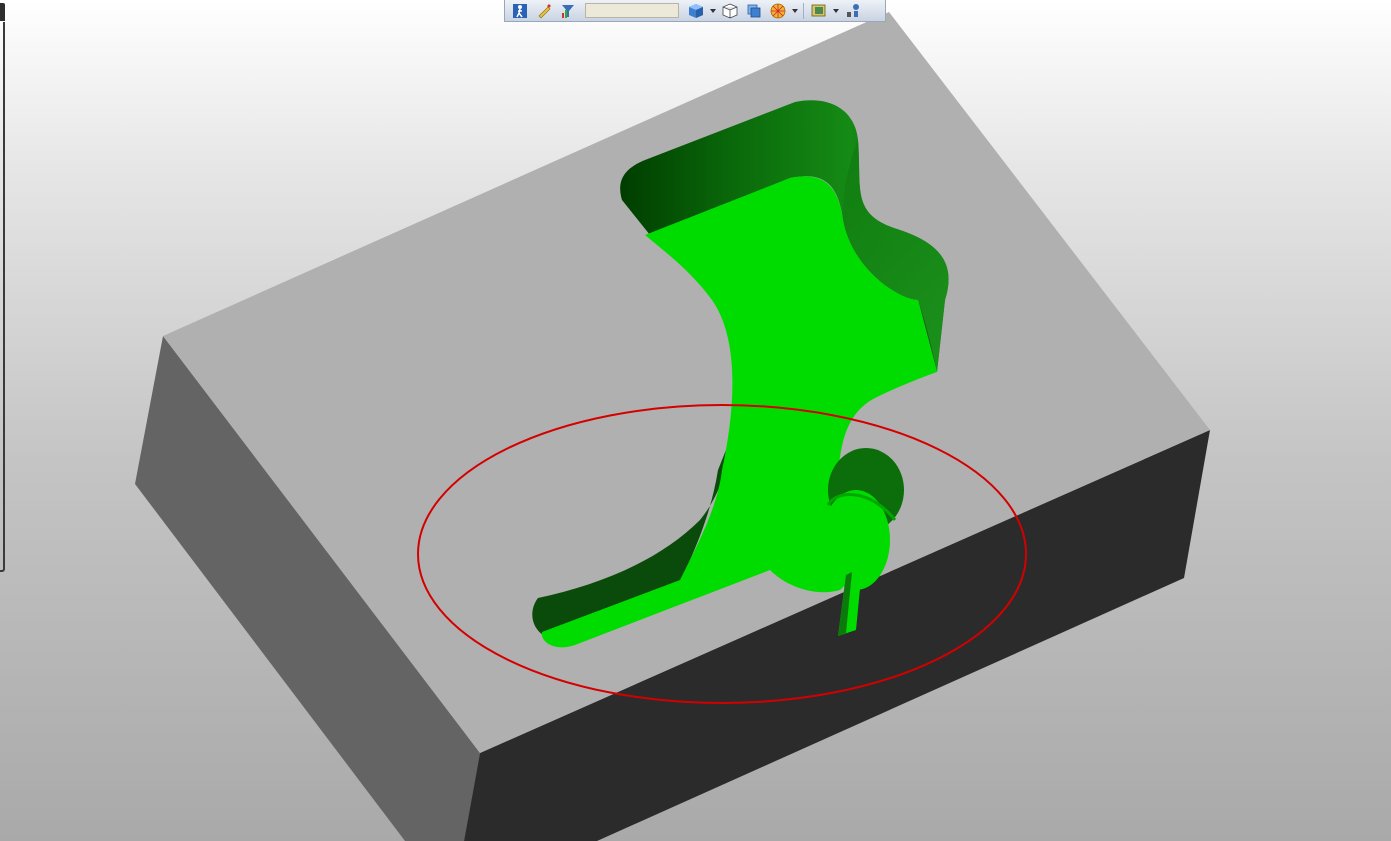 This screenshot has width=1391, height=841. What do you see at coordinates (632, 10) in the screenshot?
I see `toolbar-search-input` at bounding box center [632, 10].